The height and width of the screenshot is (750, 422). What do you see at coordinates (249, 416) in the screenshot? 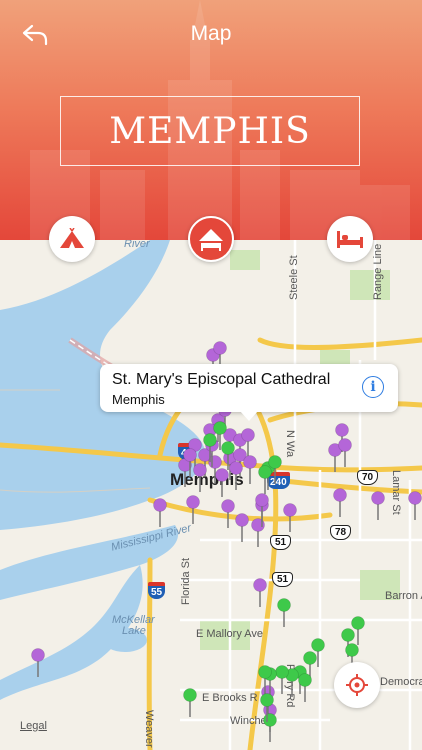
I see `callout-tail` at bounding box center [249, 416].